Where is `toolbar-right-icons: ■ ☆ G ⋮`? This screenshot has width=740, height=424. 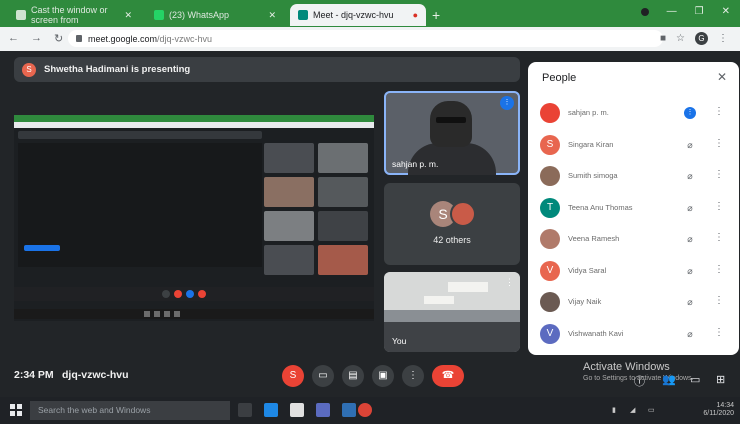 toolbar-right-icons: ■ ☆ G ⋮ is located at coordinates (694, 38).